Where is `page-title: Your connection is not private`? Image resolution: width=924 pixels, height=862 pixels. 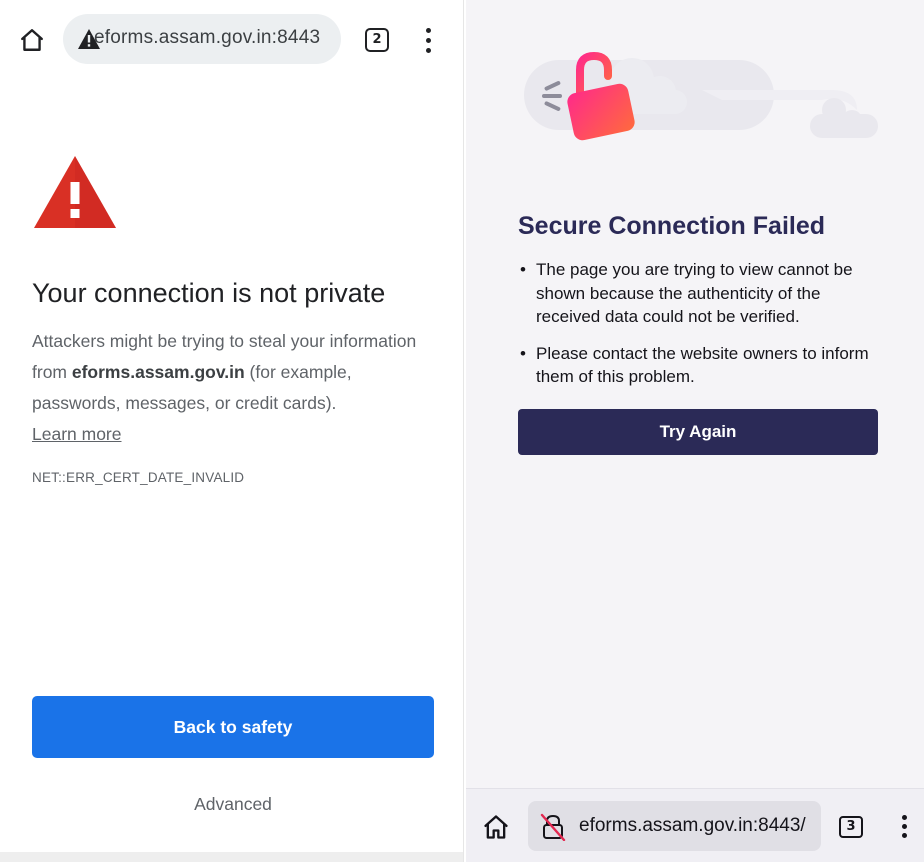
page-title: Your connection is not private is located at coordinates (209, 293).